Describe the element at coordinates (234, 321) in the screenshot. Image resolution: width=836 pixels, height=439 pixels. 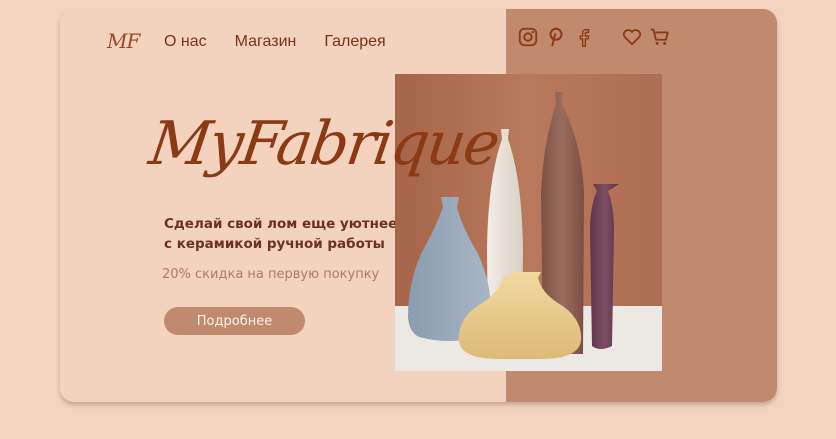
I see `more-button: Подробнее` at that location.